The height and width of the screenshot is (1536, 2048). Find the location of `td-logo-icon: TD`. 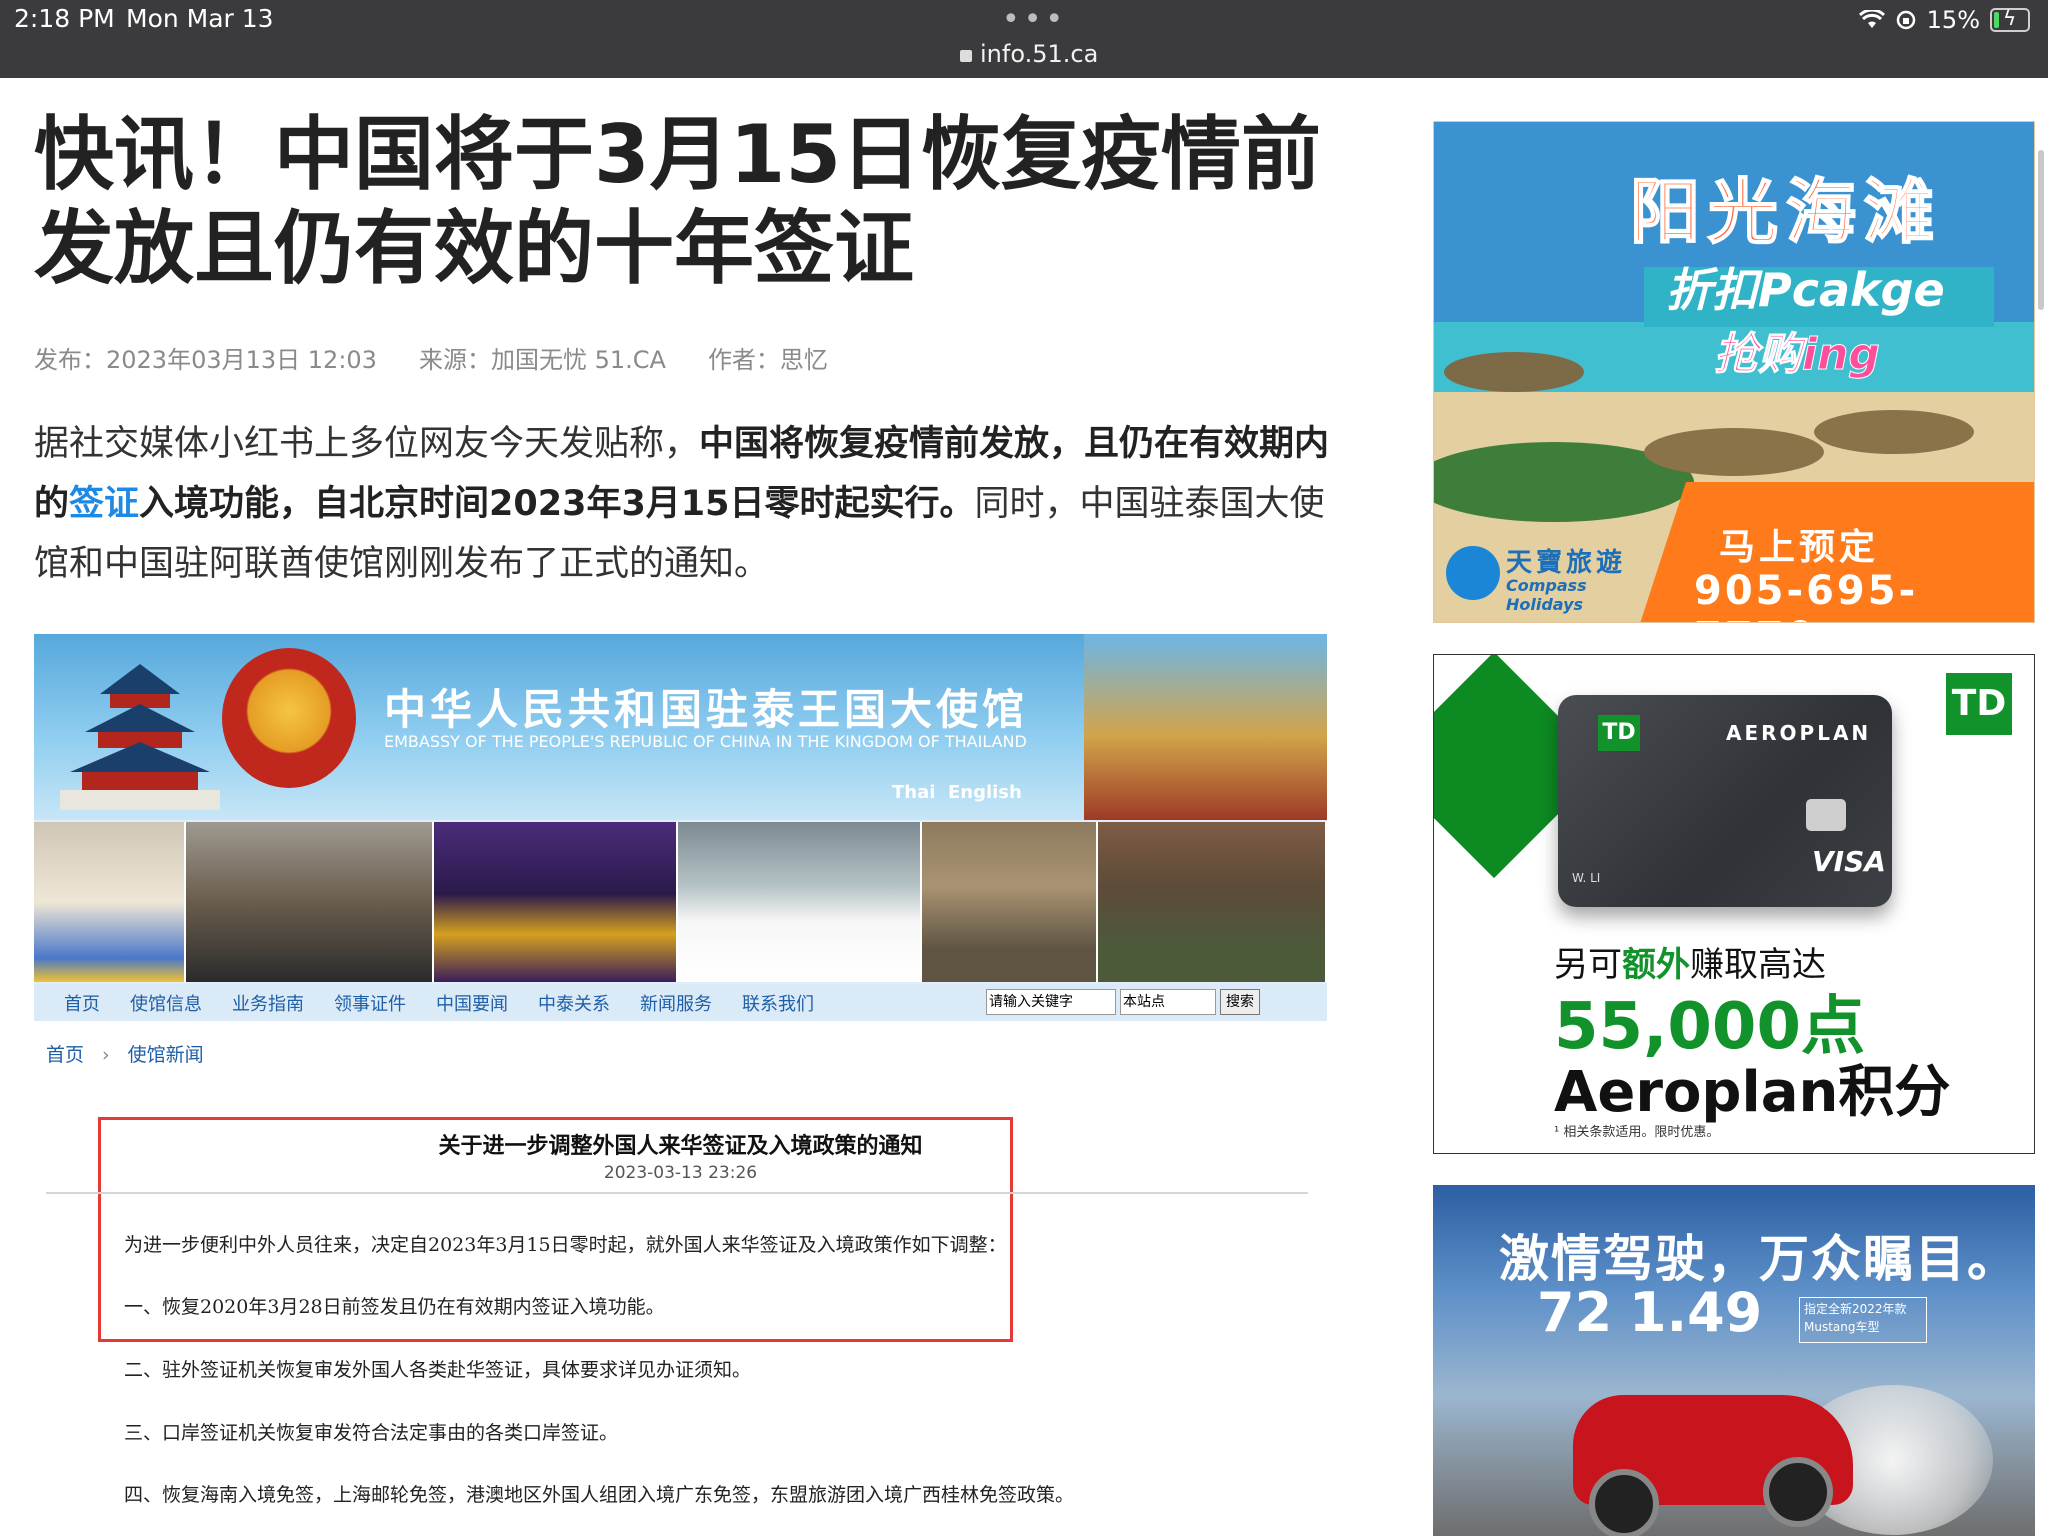

td-logo-icon: TD is located at coordinates (1979, 704).